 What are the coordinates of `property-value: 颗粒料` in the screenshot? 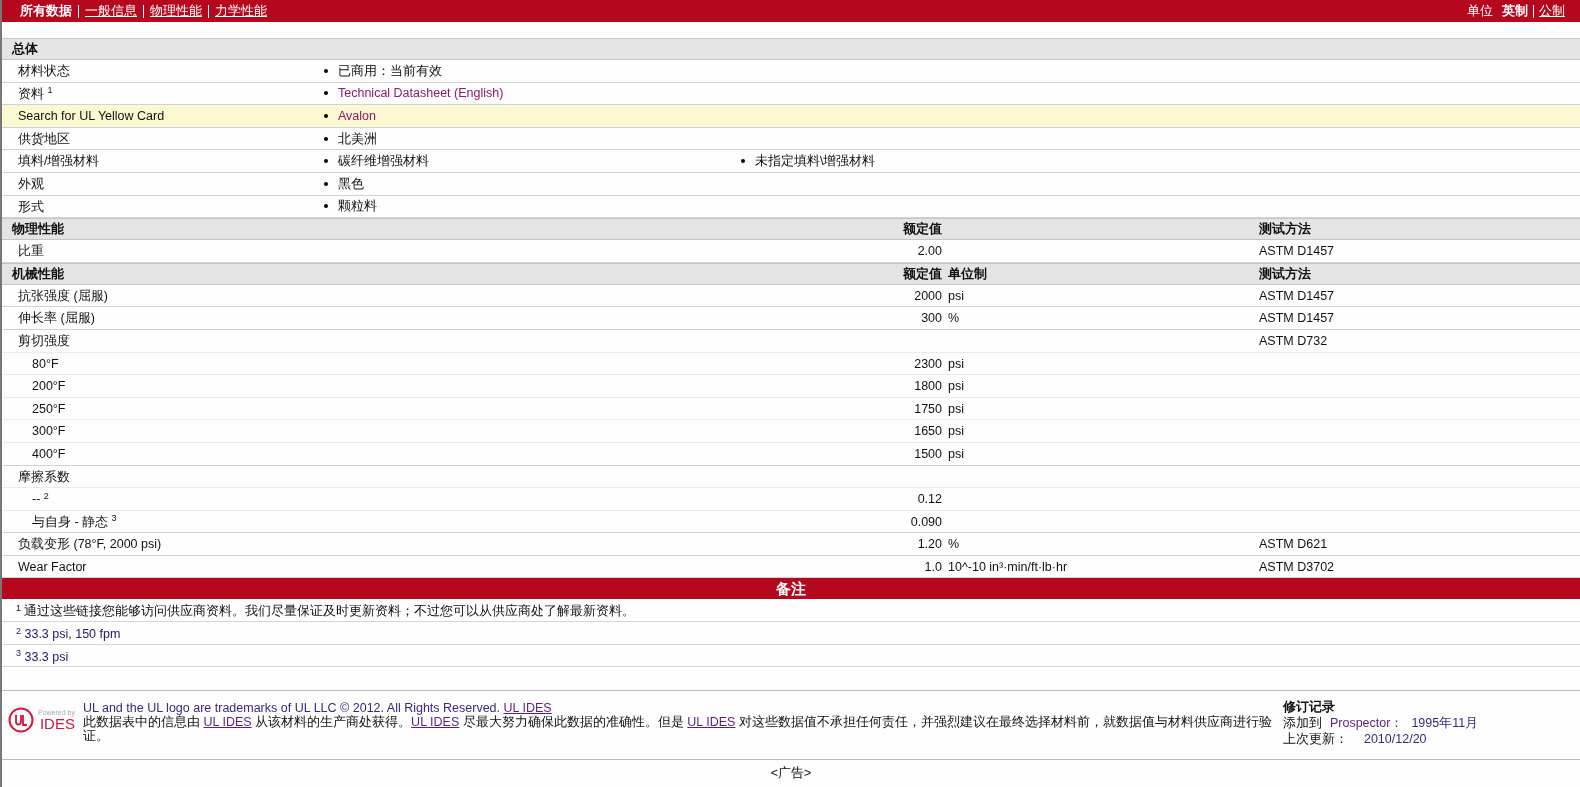 It's located at (357, 207).